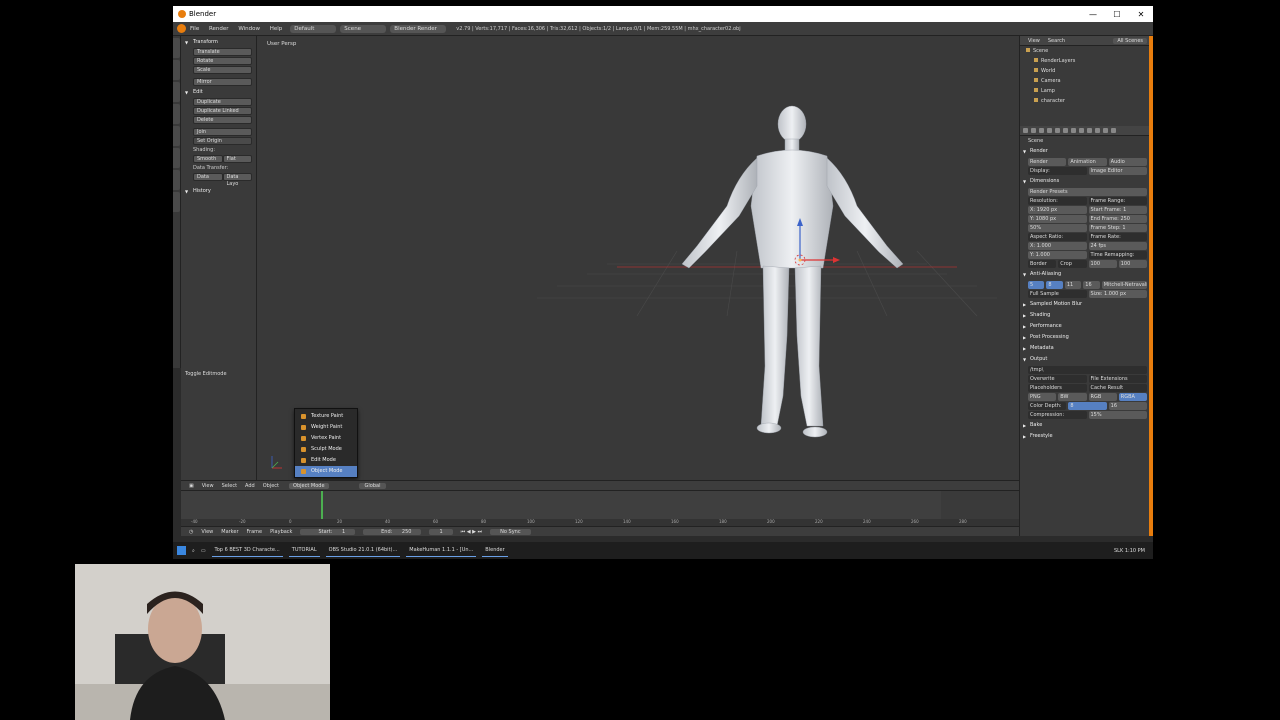 This screenshot has width=1280, height=720. Describe the element at coordinates (229, 486) in the screenshot. I see `viewport-menu-select: Select` at that location.